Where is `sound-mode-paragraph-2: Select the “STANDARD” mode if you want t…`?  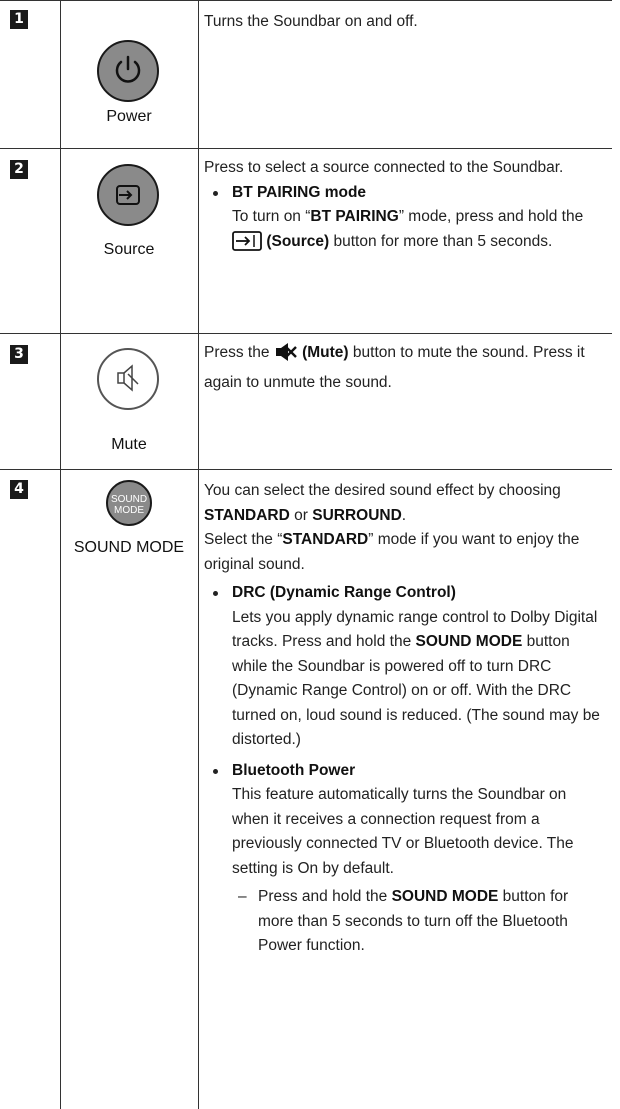 sound-mode-paragraph-2: Select the “STANDARD” mode if you want t… is located at coordinates (392, 552).